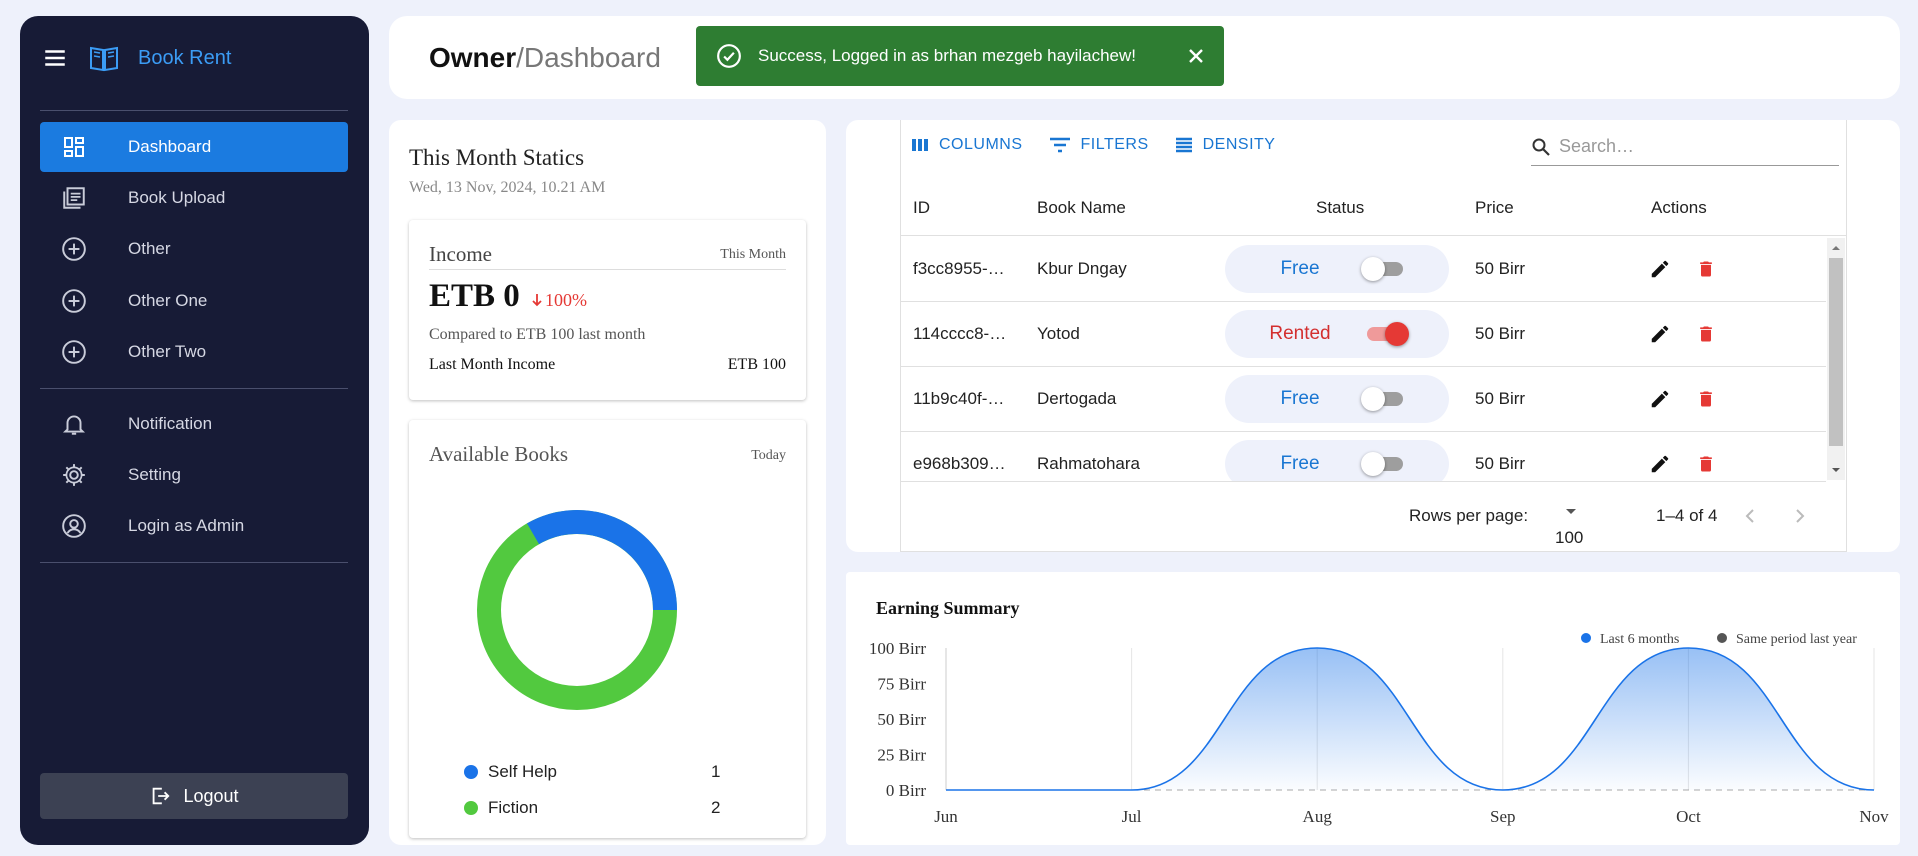 The height and width of the screenshot is (856, 1918). Describe the element at coordinates (1586, 638) in the screenshot. I see `legend-marker` at that location.